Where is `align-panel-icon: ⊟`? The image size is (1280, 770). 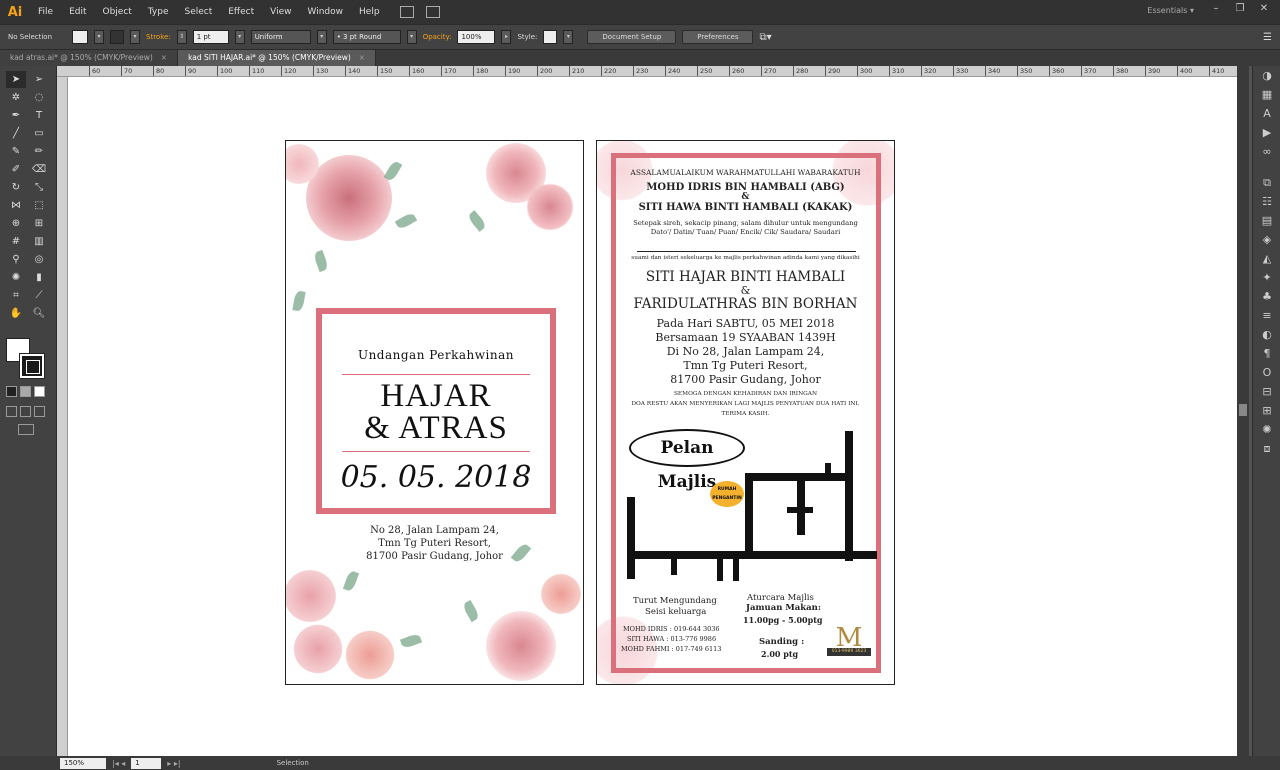
align-panel-icon: ⊟ is located at coordinates (1266, 391).